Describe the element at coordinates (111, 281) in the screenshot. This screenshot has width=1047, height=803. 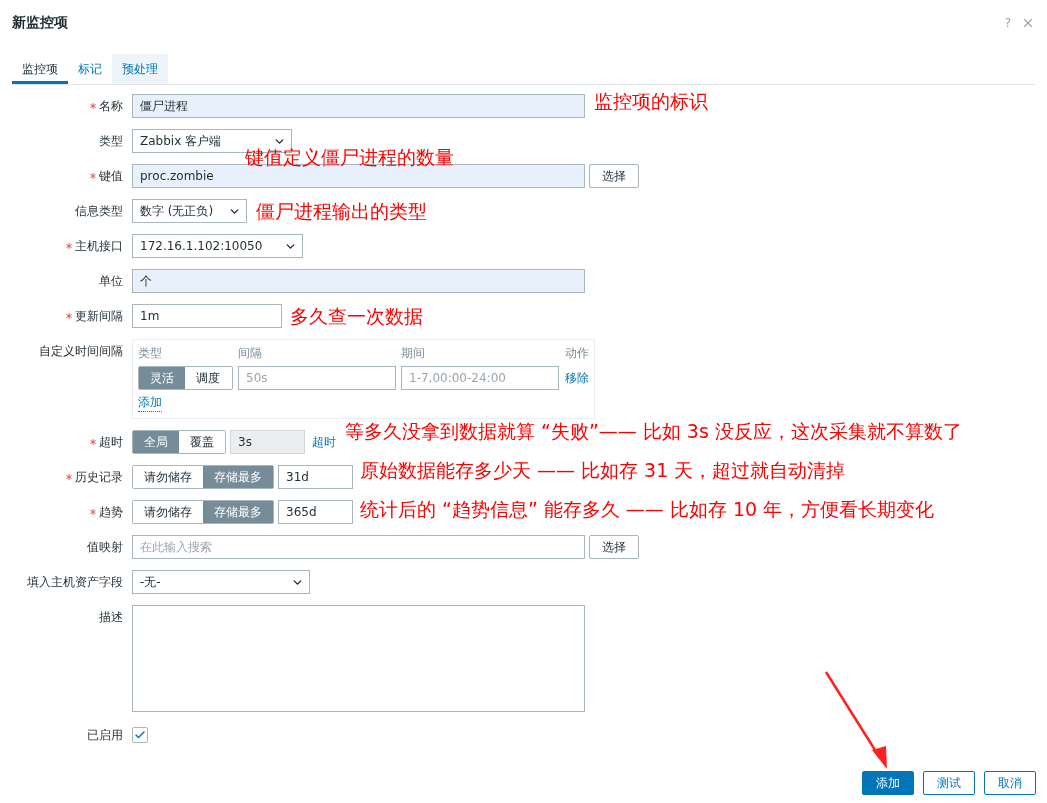
I see `field-label: 单位` at that location.